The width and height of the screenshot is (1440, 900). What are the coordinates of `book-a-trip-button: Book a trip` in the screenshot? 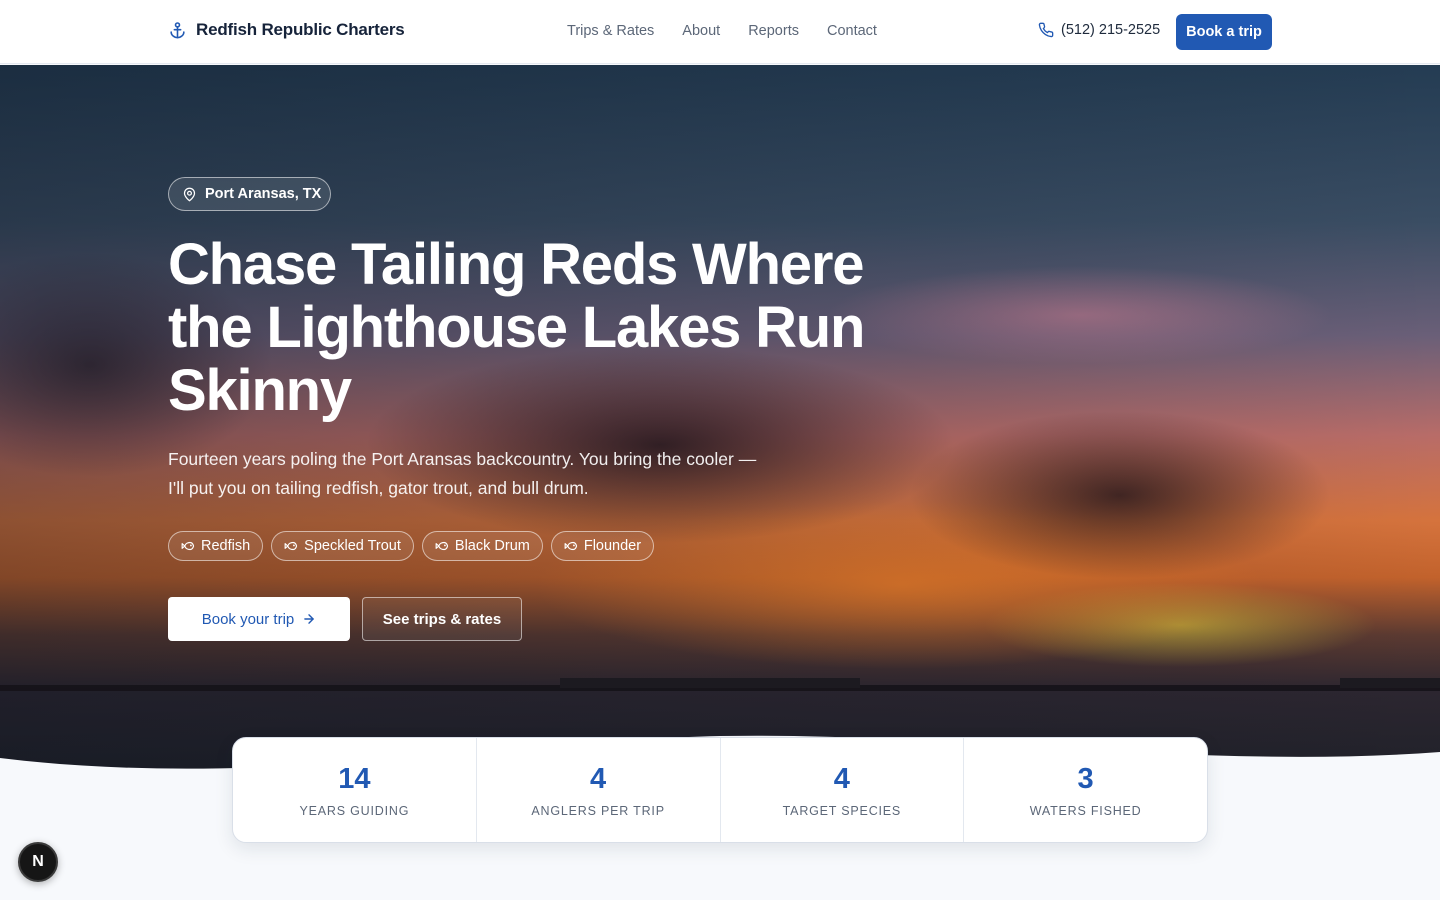 It's located at (1224, 32).